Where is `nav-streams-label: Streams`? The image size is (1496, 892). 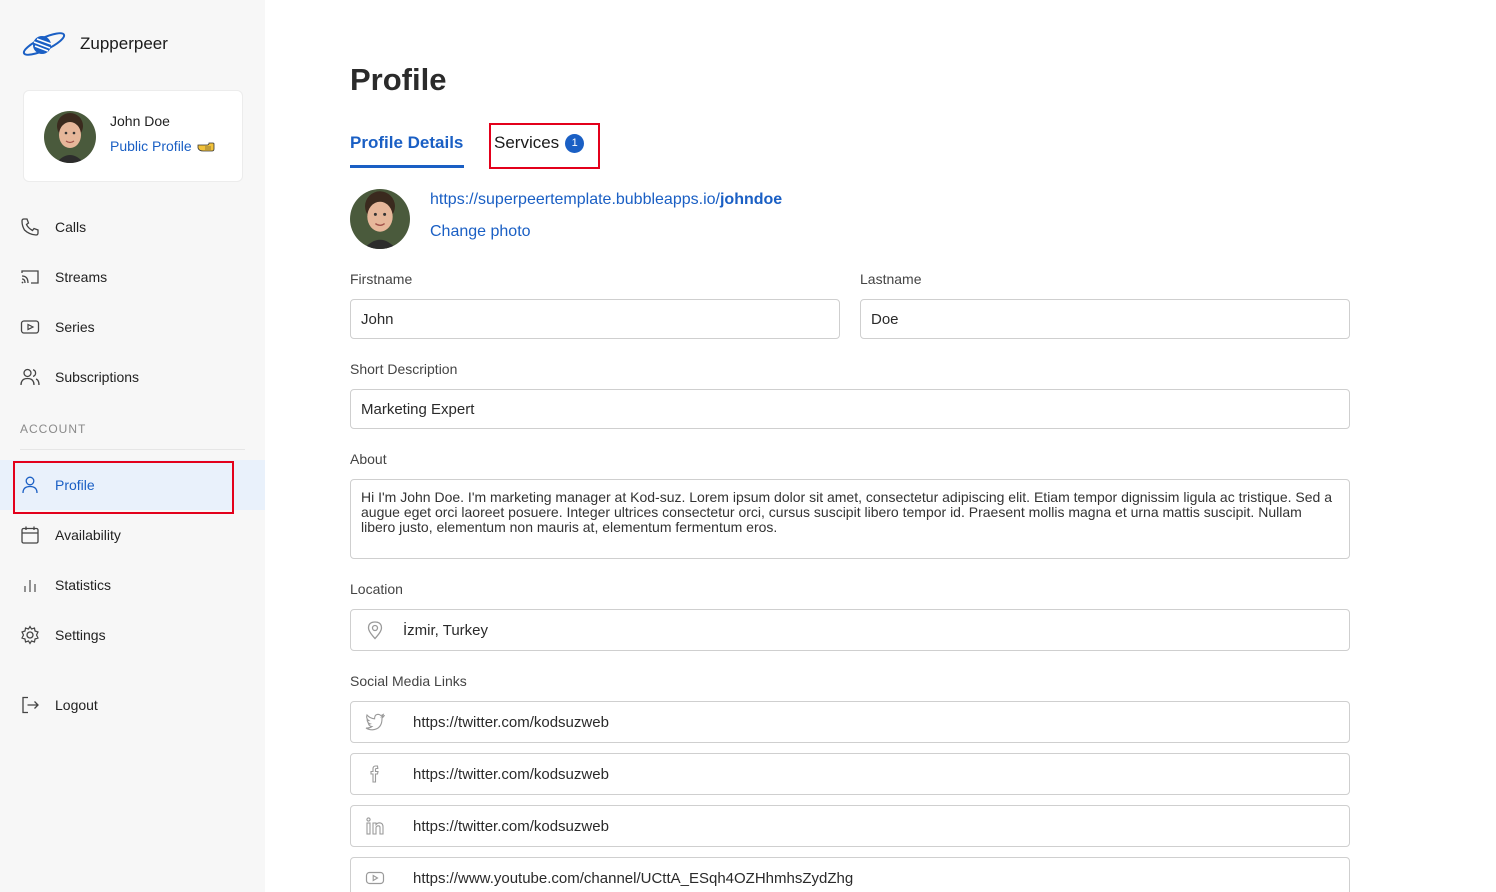 nav-streams-label: Streams is located at coordinates (81, 277).